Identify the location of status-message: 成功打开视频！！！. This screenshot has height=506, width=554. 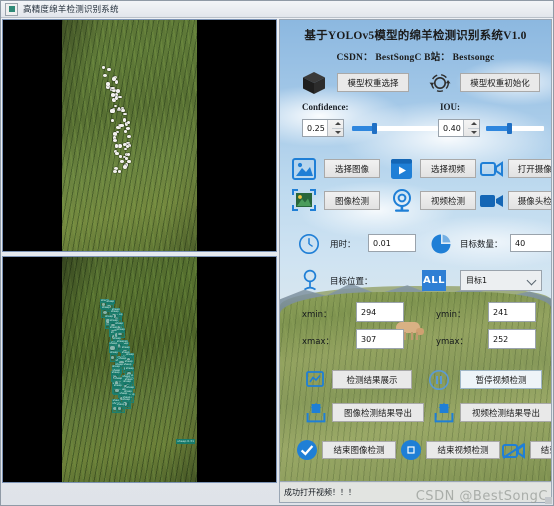
(320, 492).